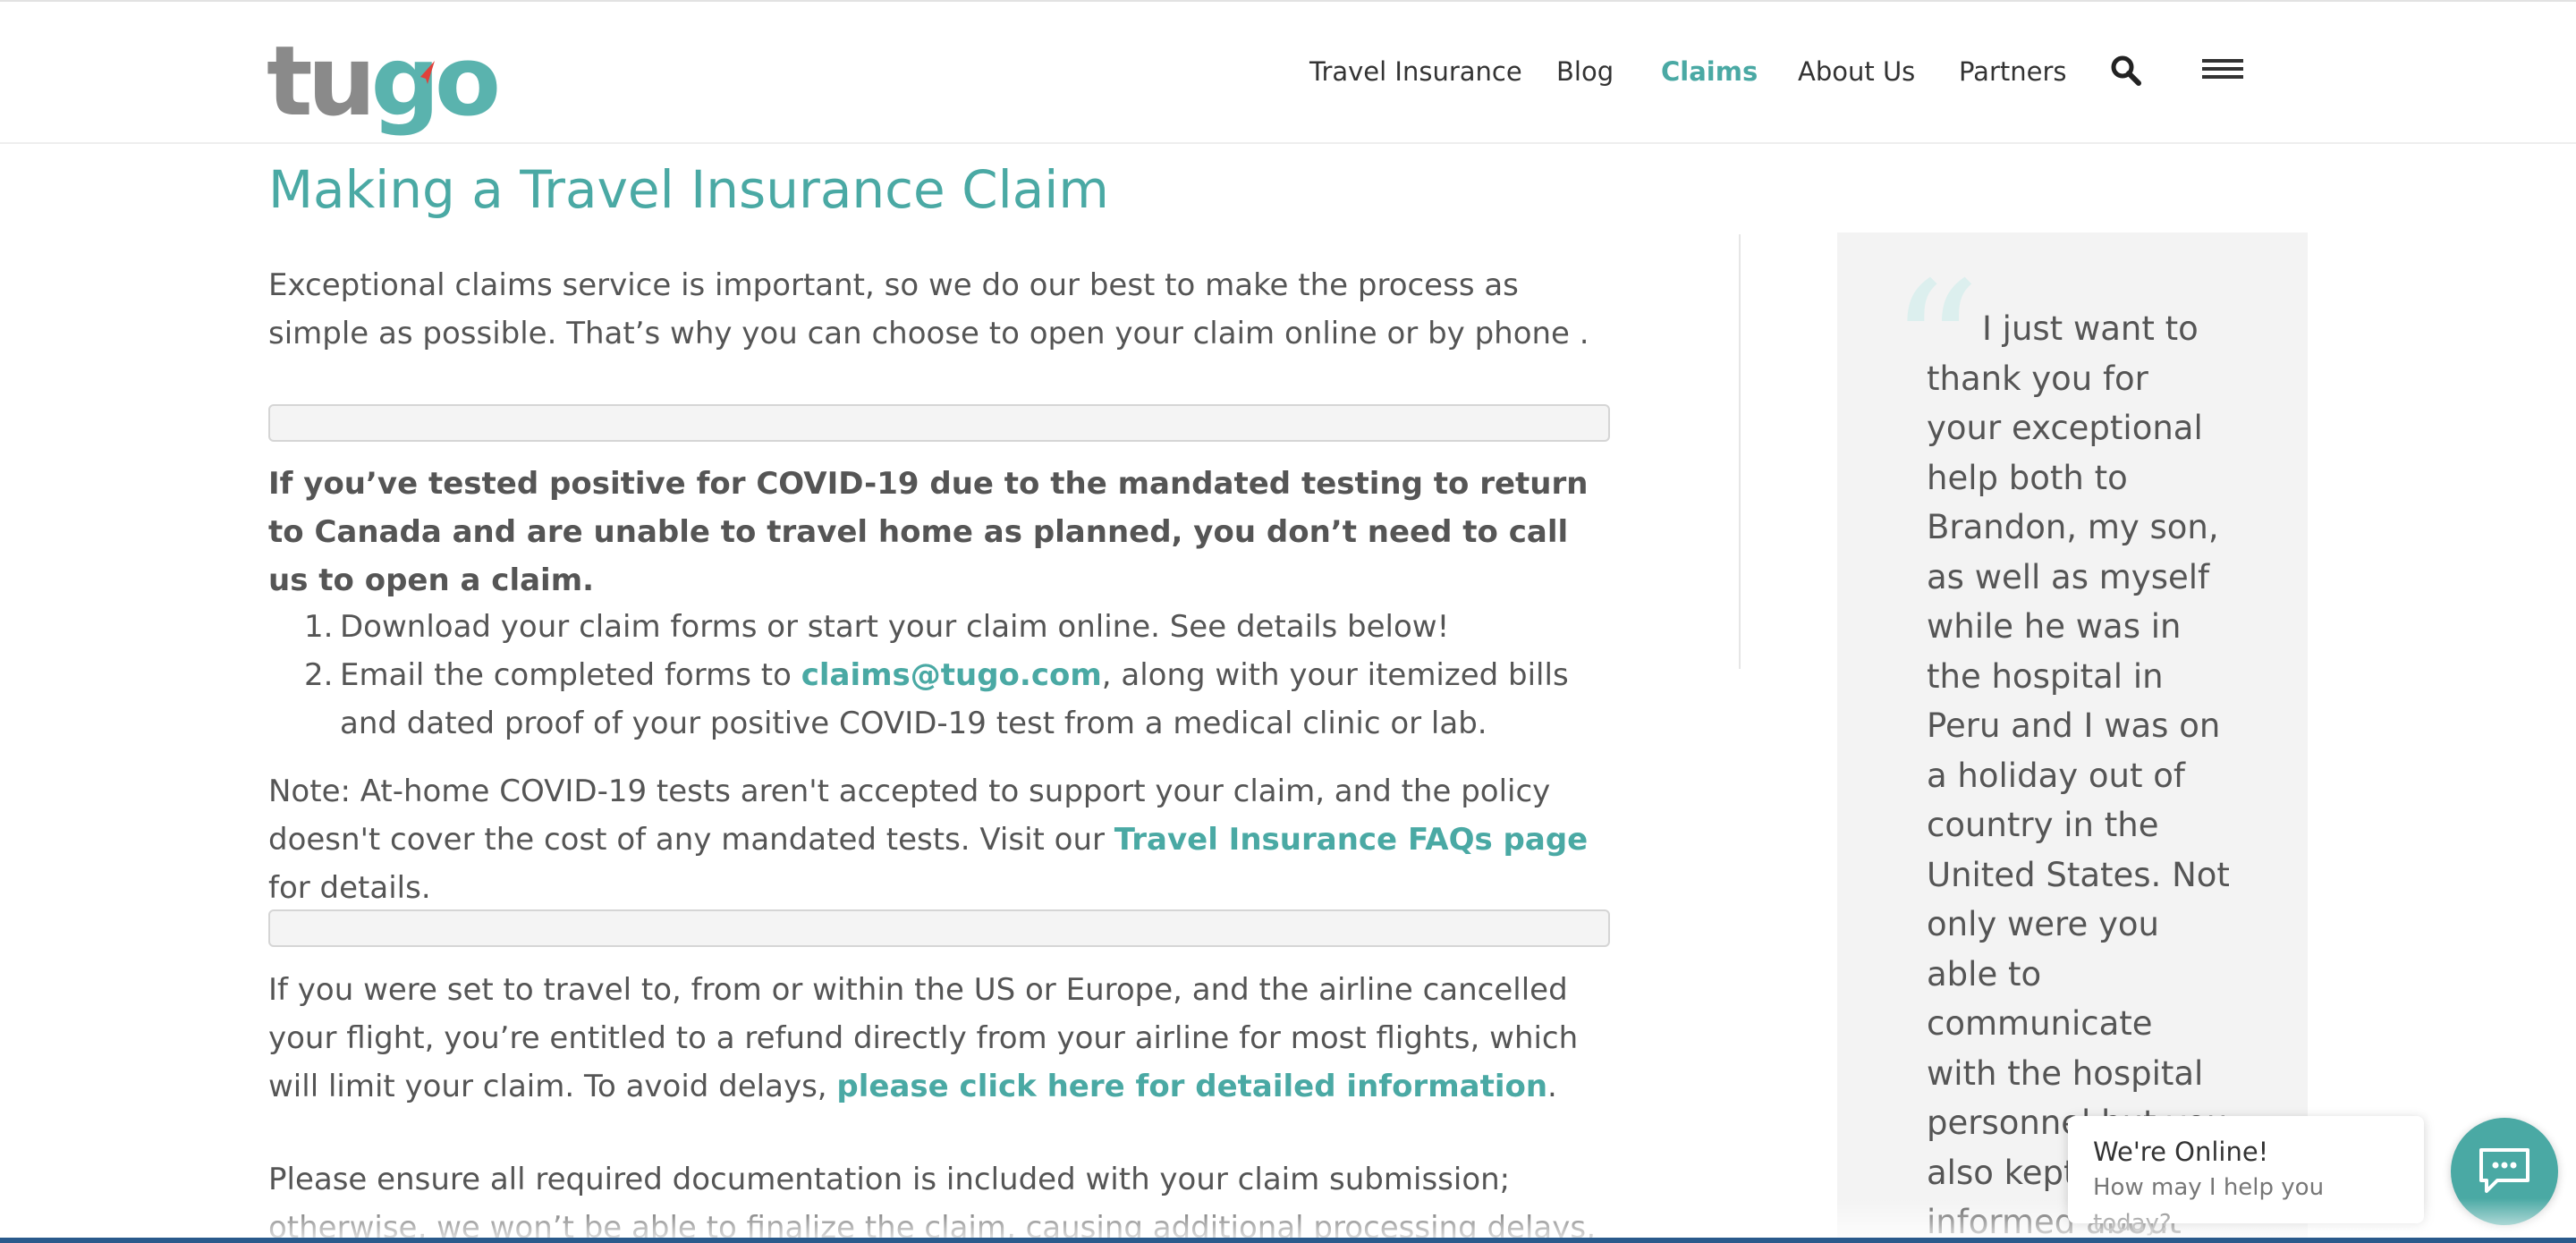 The image size is (2576, 1243). I want to click on airline-text-after: ., so click(1552, 1086).